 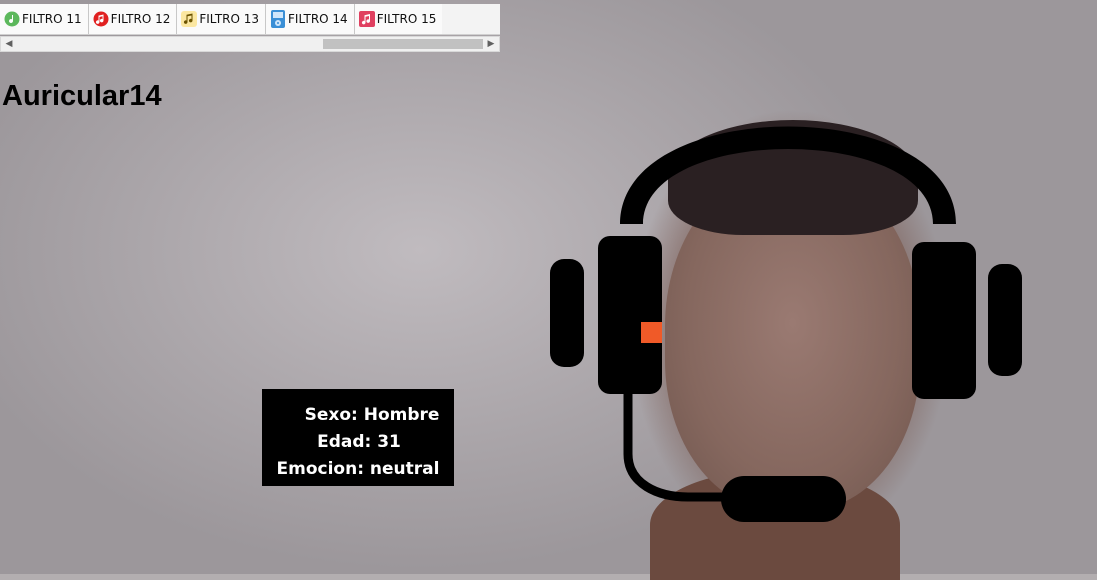 What do you see at coordinates (944, 320) in the screenshot?
I see `right-earcup` at bounding box center [944, 320].